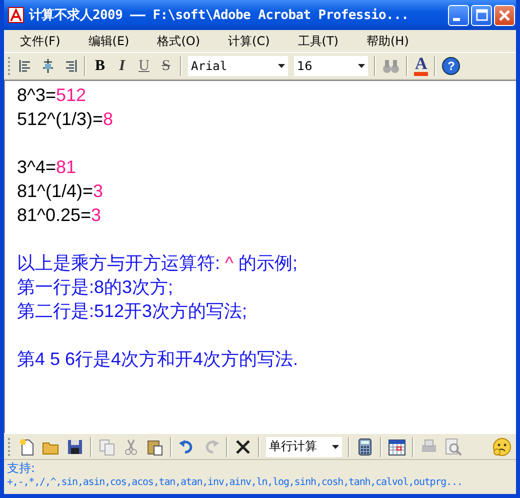  Describe the element at coordinates (179, 41) in the screenshot. I see `menu-item: 格式(O)` at that location.